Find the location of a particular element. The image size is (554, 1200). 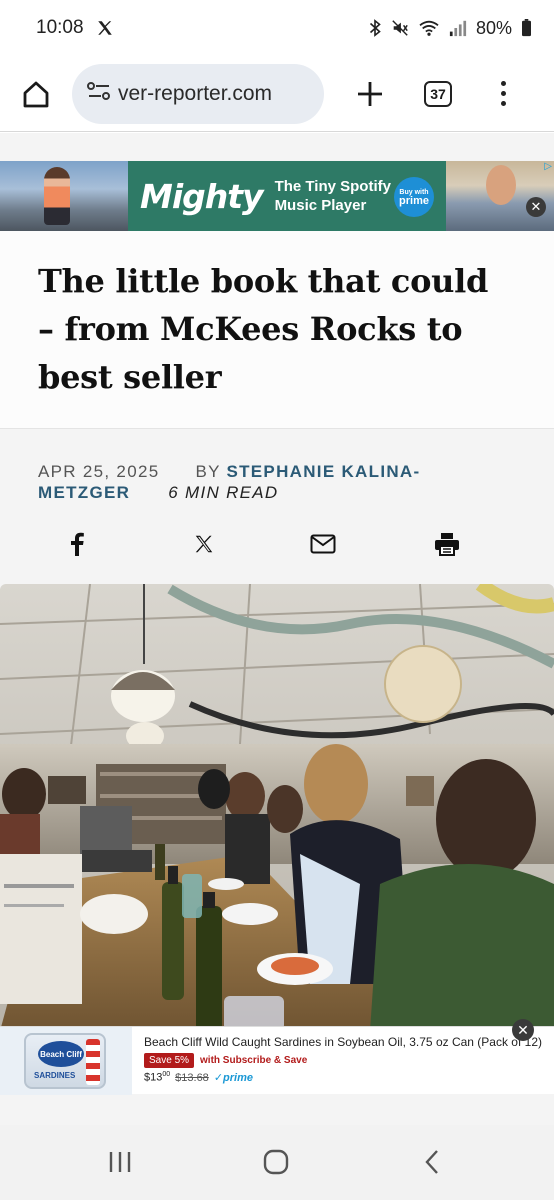

adchoices-icon: ▷ is located at coordinates (548, 166).